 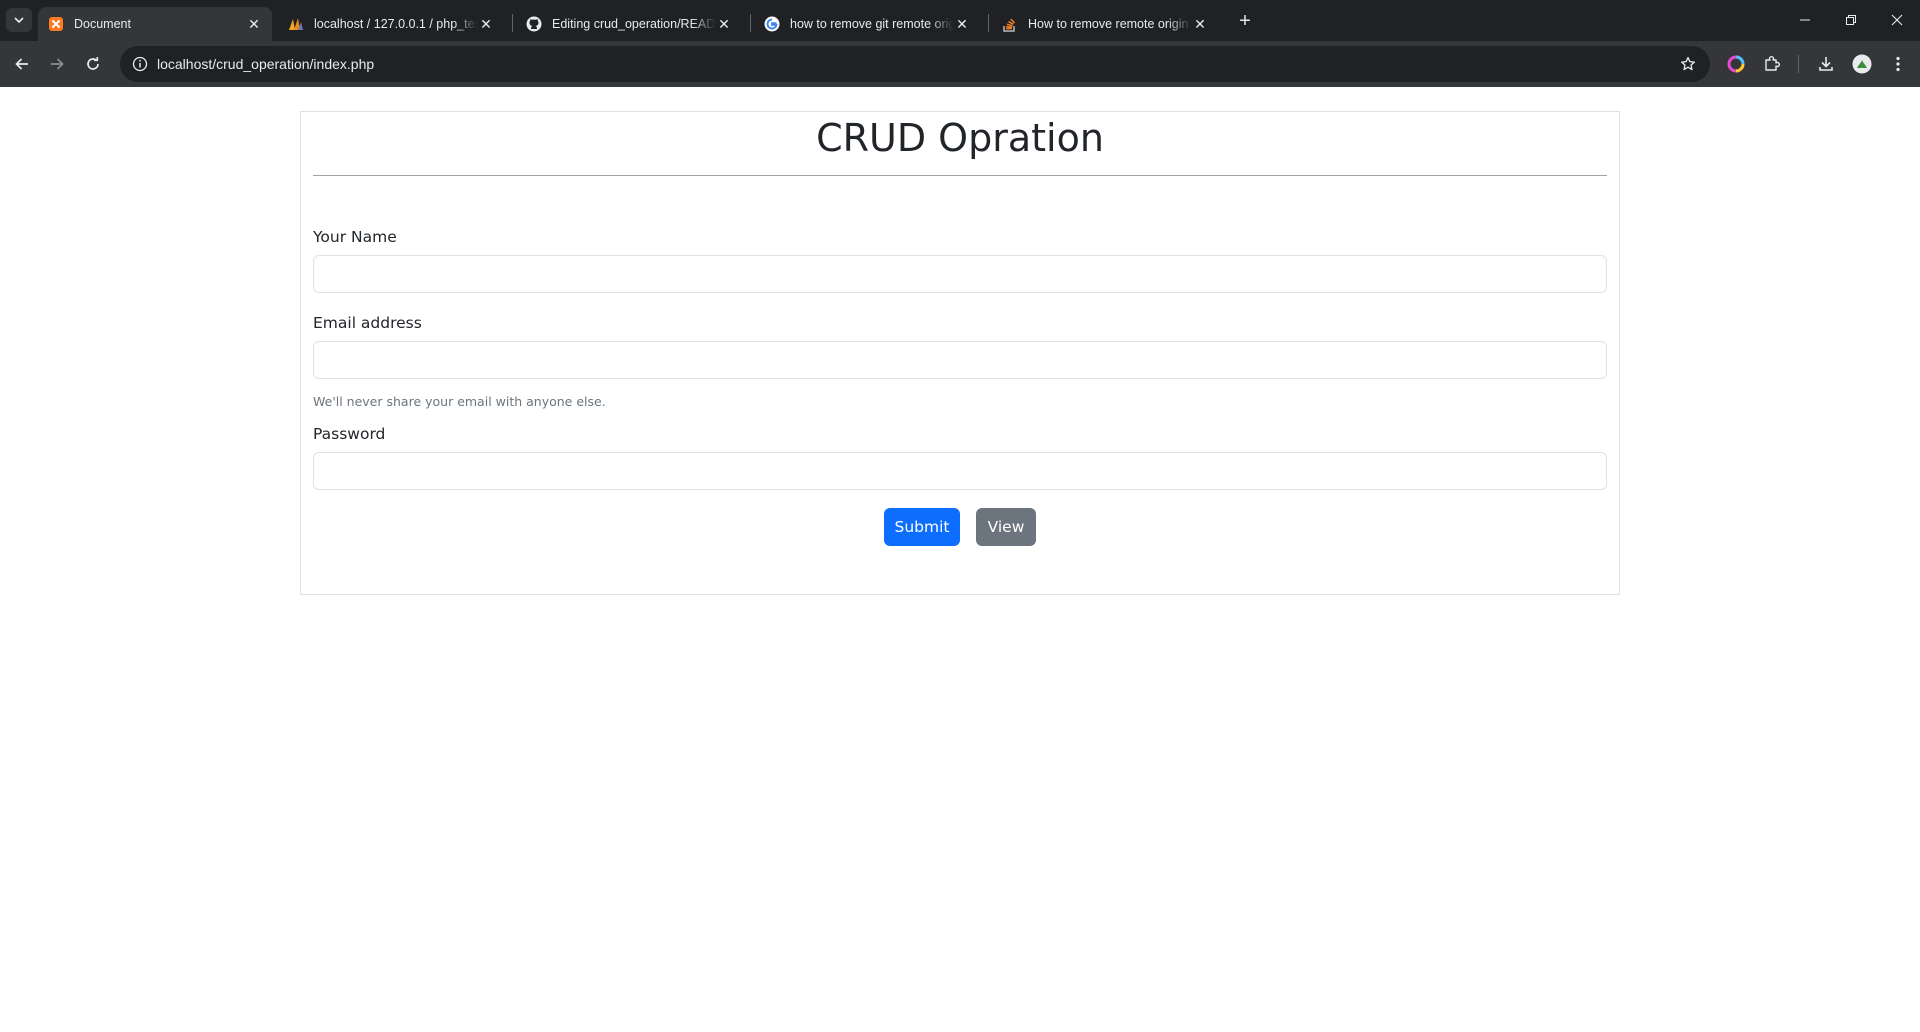 I want to click on color-extension-icon, so click(x=1736, y=64).